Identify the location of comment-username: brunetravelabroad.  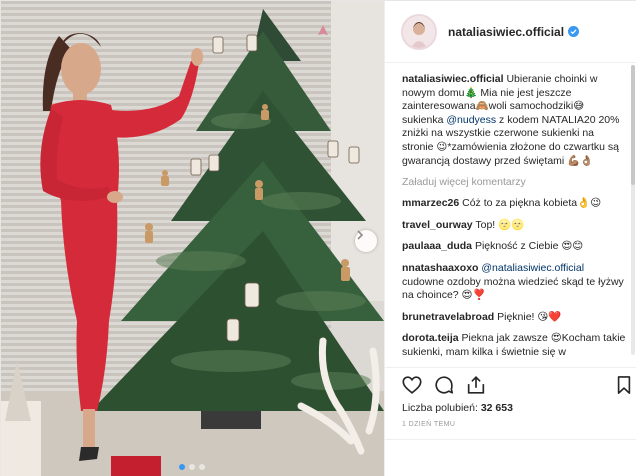
(448, 317).